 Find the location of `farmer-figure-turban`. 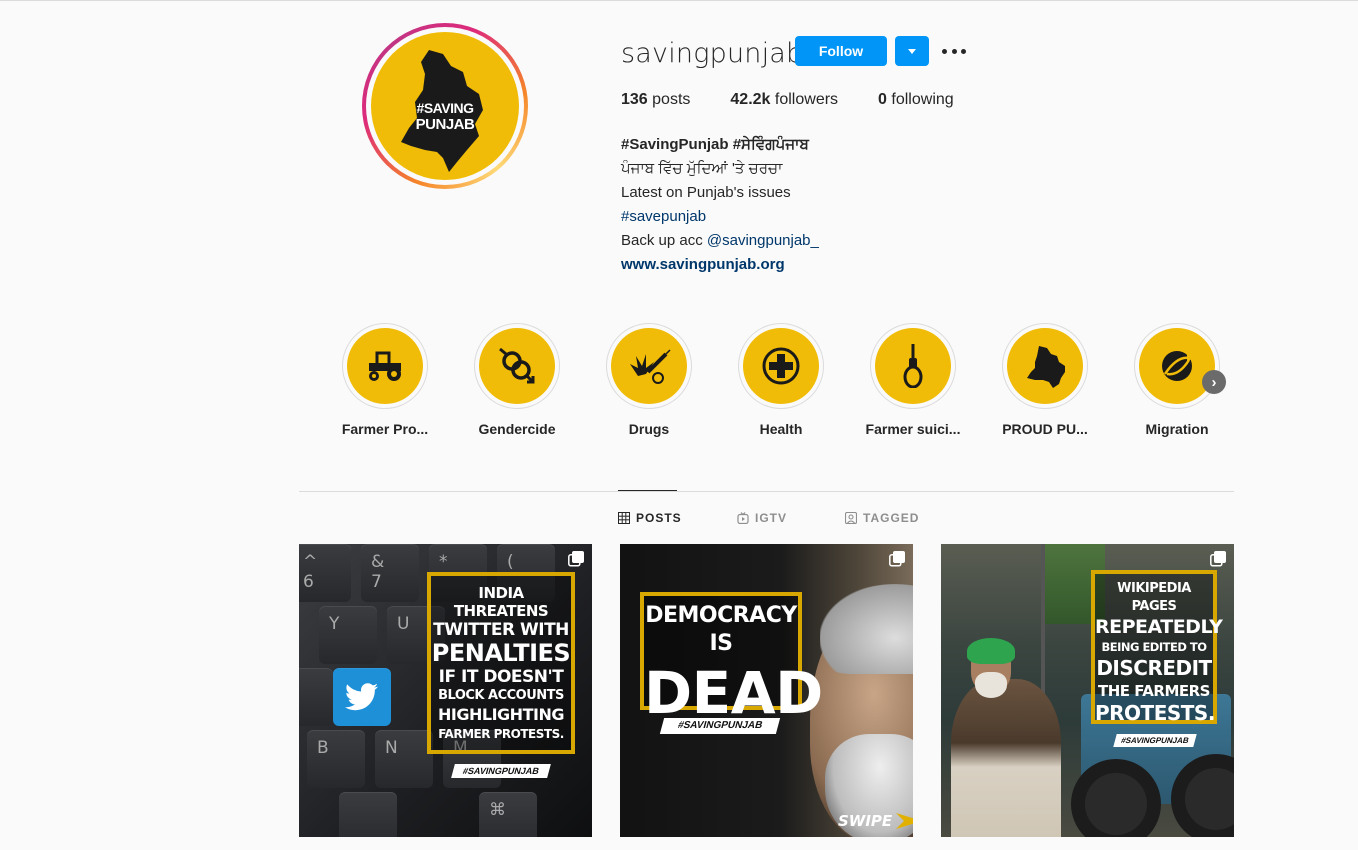

farmer-figure-turban is located at coordinates (991, 651).